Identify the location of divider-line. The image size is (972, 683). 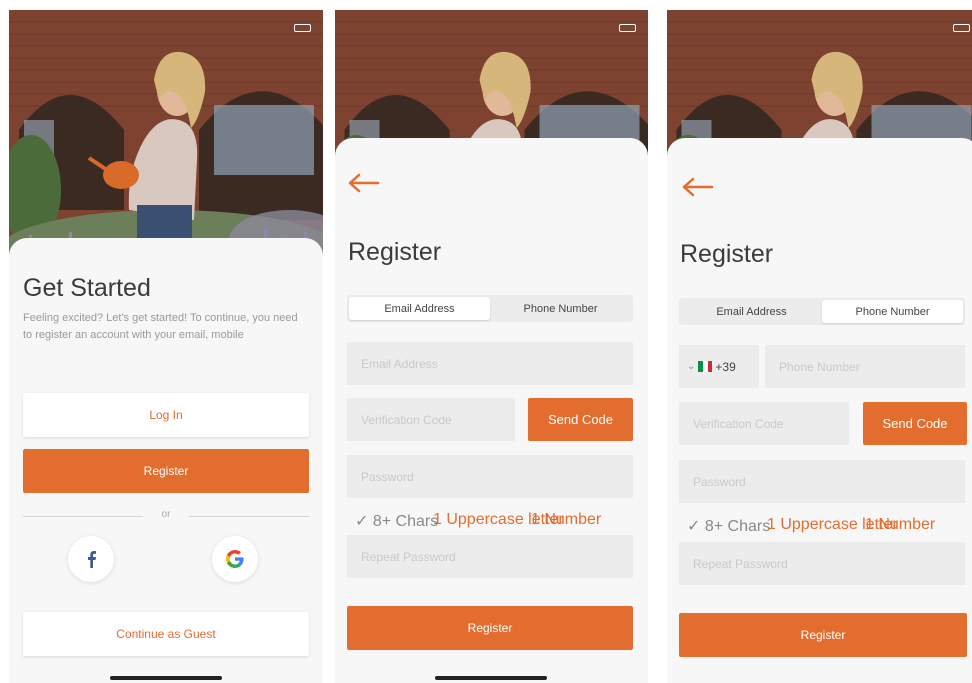
(249, 516).